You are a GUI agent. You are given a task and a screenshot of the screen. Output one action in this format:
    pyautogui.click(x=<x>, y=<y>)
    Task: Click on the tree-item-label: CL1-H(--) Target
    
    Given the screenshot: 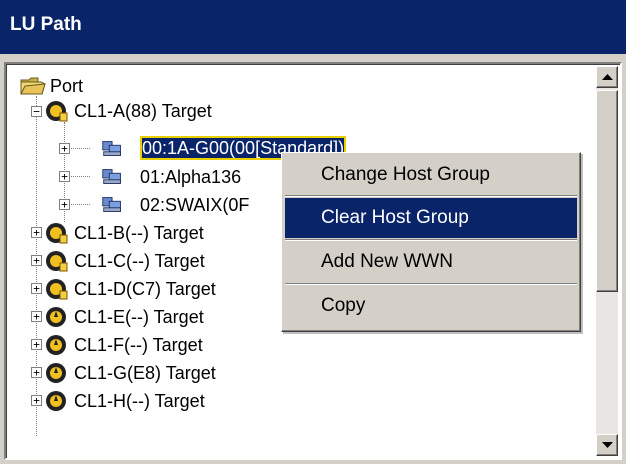 What is the action you would take?
    pyautogui.click(x=139, y=401)
    